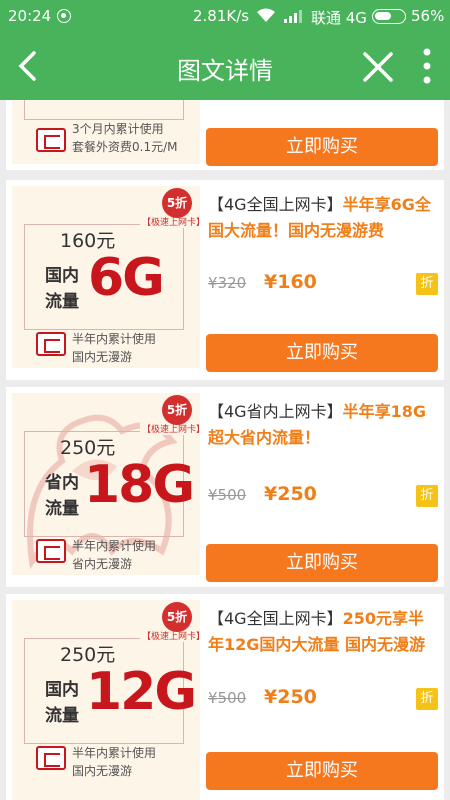  Describe the element at coordinates (389, 16) in the screenshot. I see `battery-icon` at that location.